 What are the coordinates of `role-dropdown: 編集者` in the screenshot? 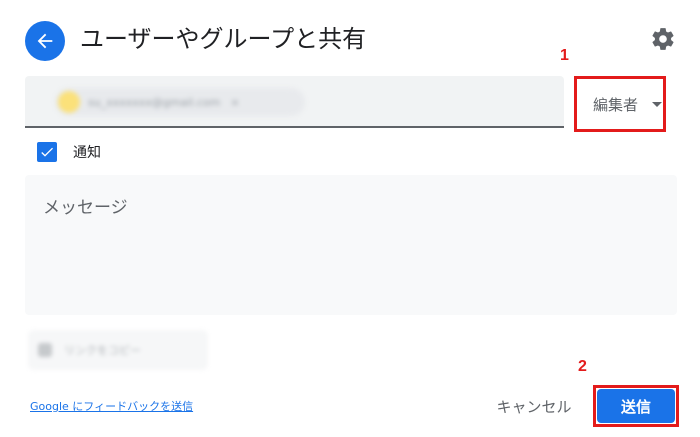 It's located at (625, 104).